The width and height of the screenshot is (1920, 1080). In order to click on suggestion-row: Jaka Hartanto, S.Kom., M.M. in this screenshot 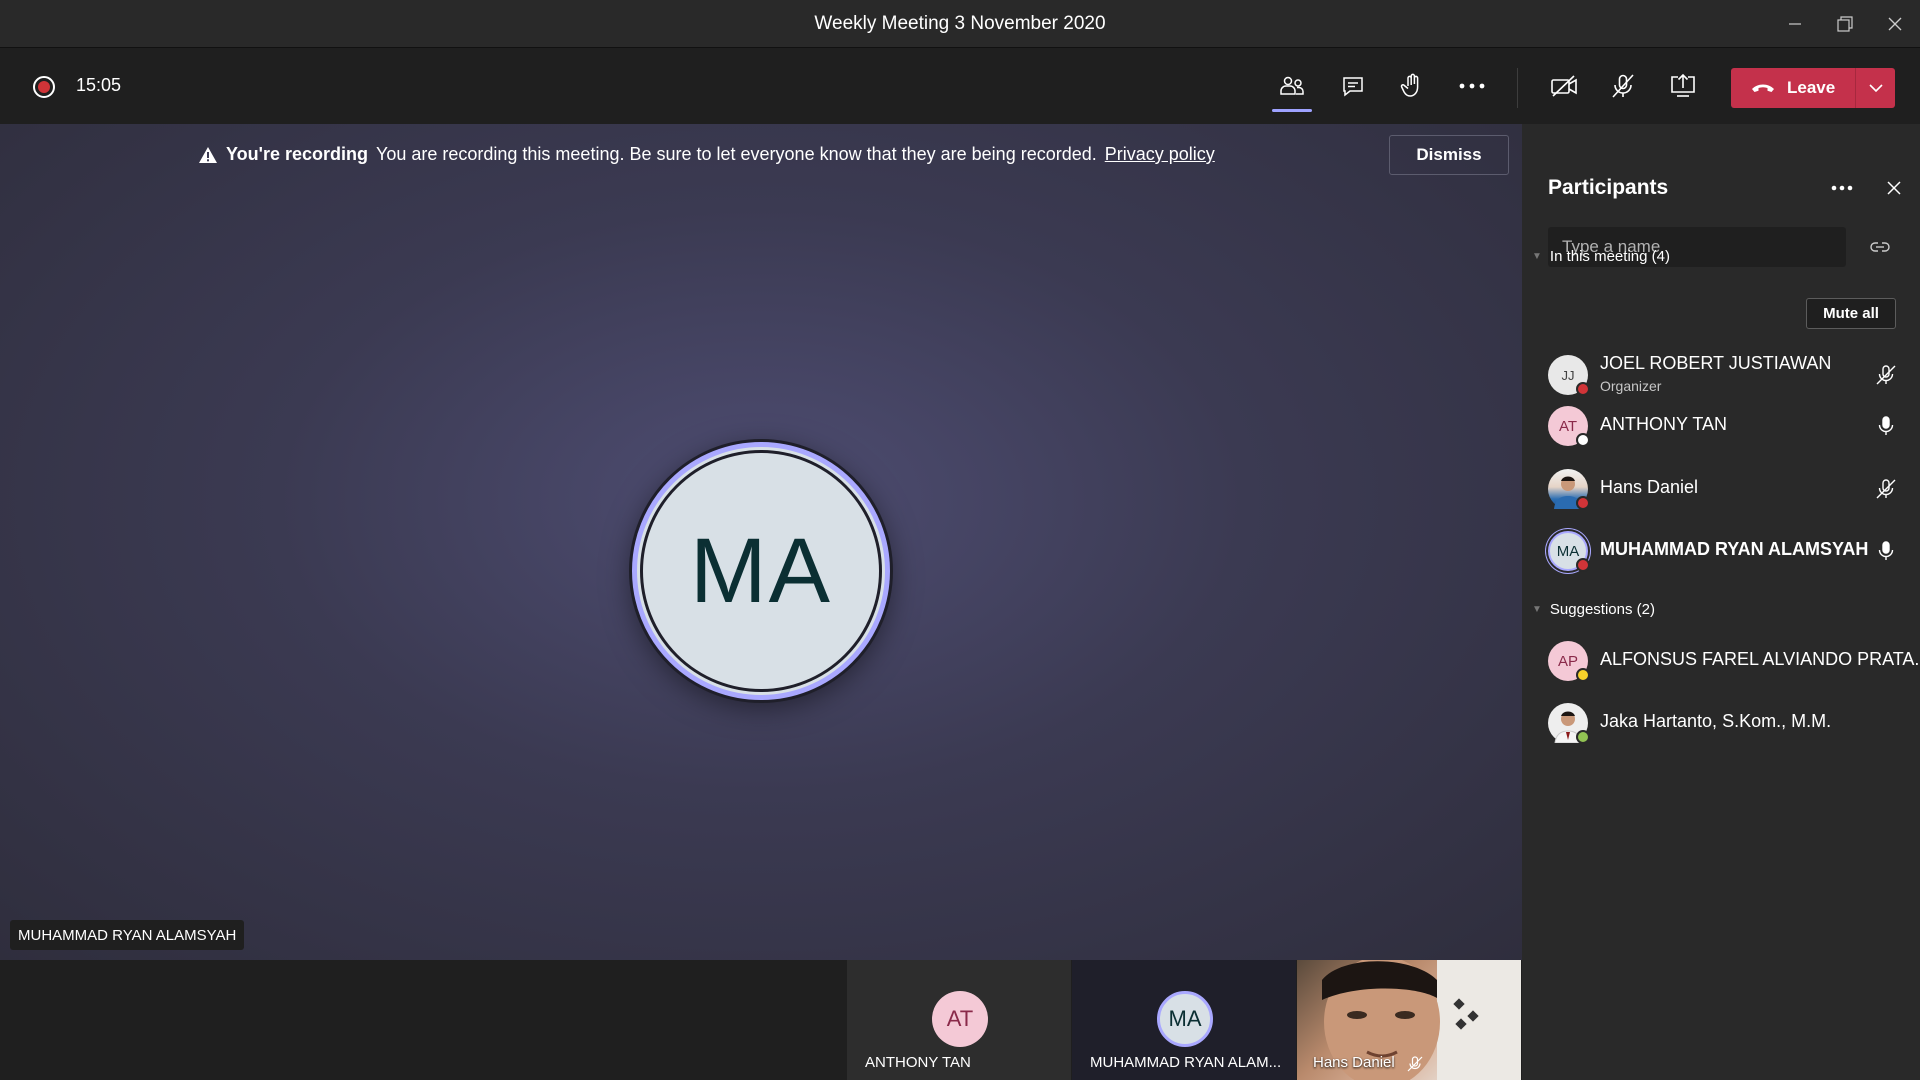, I will do `click(1721, 723)`.